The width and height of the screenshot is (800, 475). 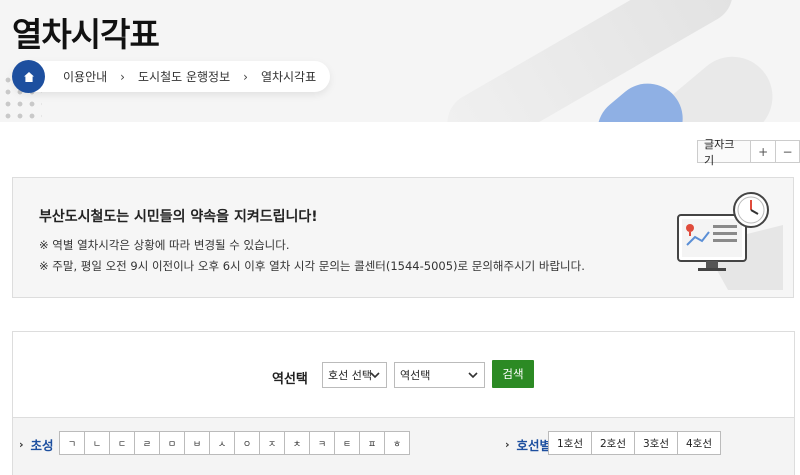 What do you see at coordinates (570, 443) in the screenshot?
I see `line-filter-button: 1호선` at bounding box center [570, 443].